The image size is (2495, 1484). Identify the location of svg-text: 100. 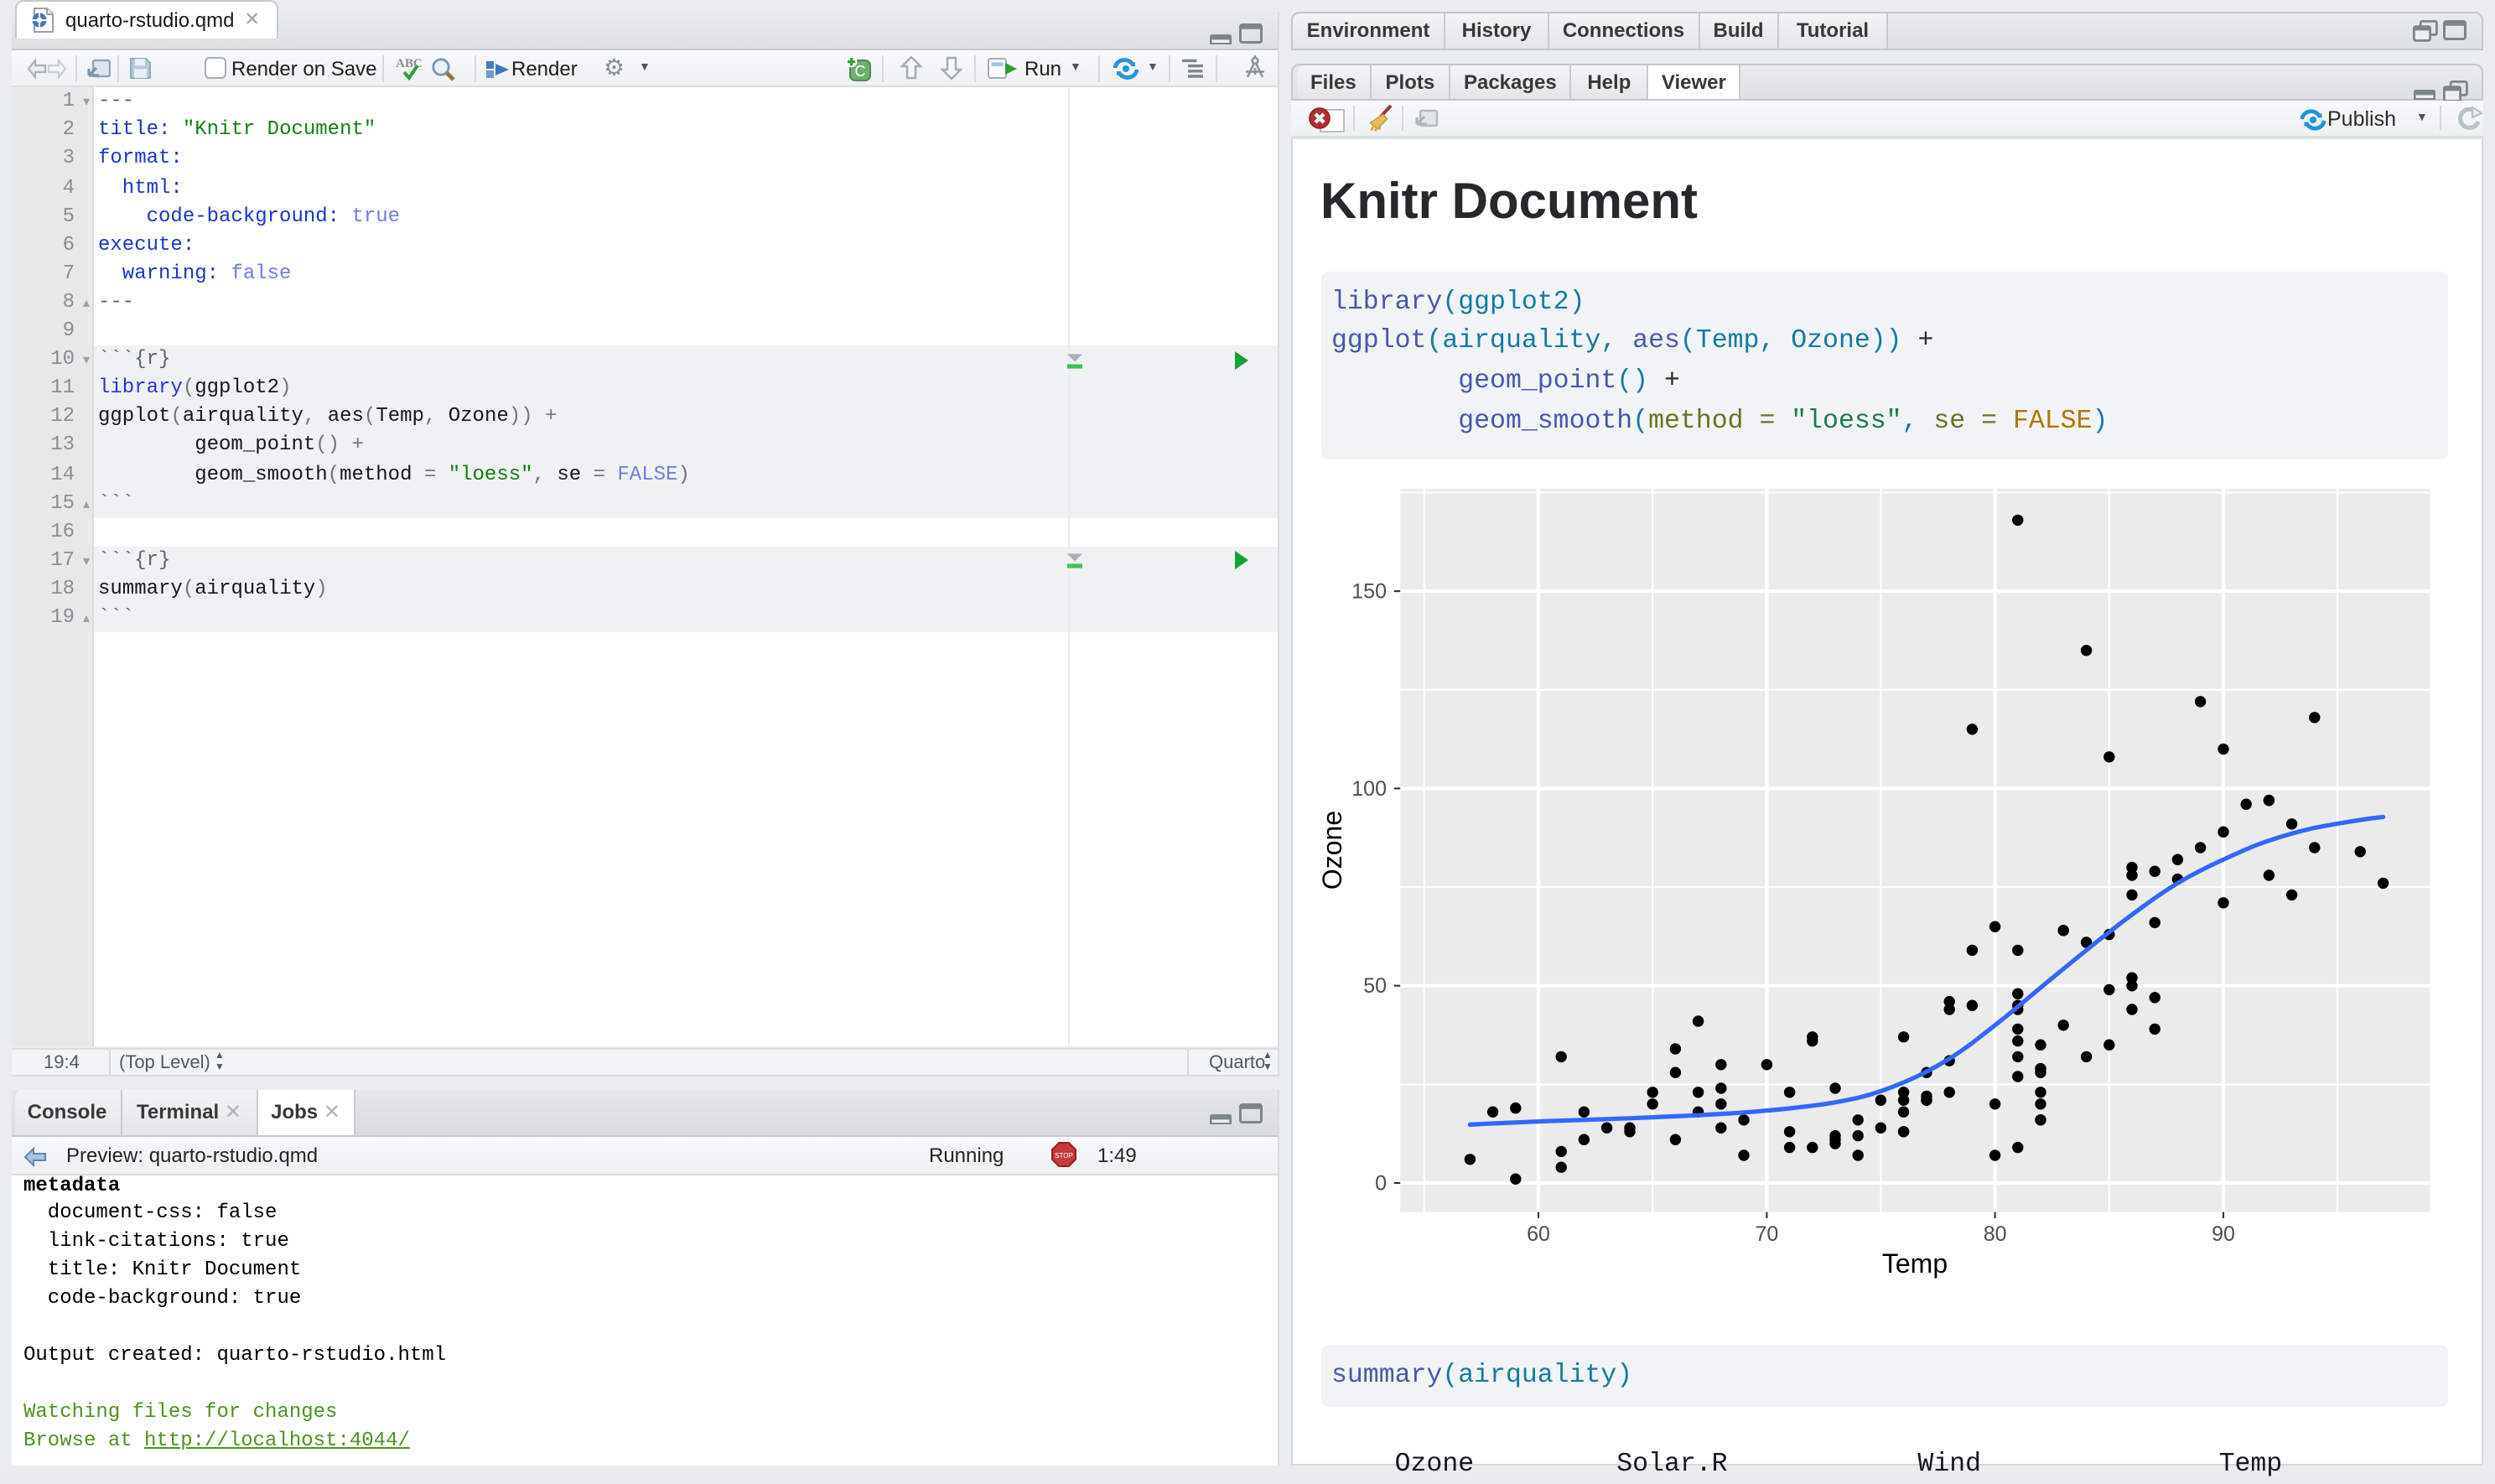
(1368, 788).